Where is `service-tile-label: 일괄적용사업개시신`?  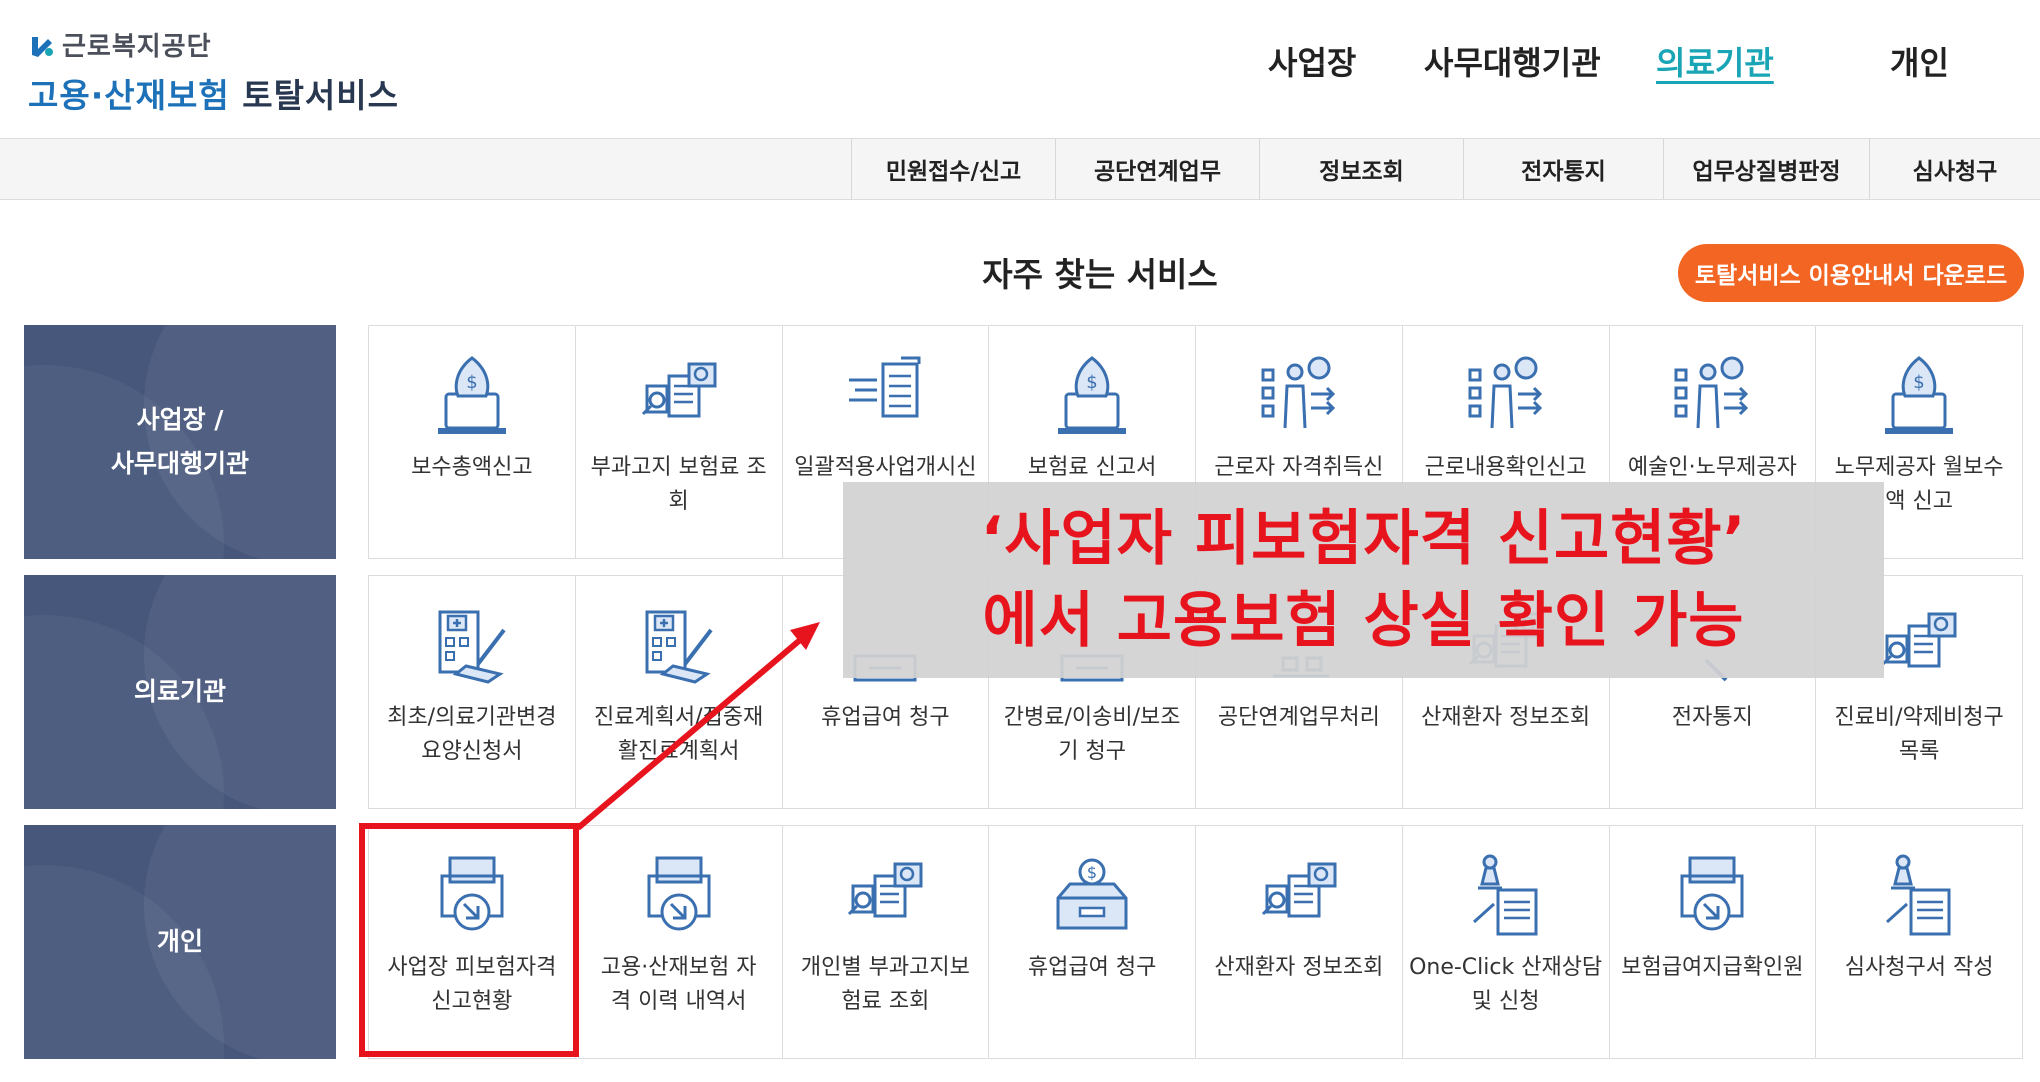 service-tile-label: 일괄적용사업개시신 is located at coordinates (885, 467).